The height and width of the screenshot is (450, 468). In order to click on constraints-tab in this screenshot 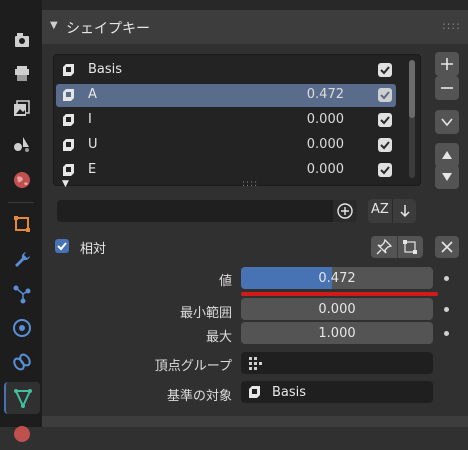, I will do `click(22, 362)`.